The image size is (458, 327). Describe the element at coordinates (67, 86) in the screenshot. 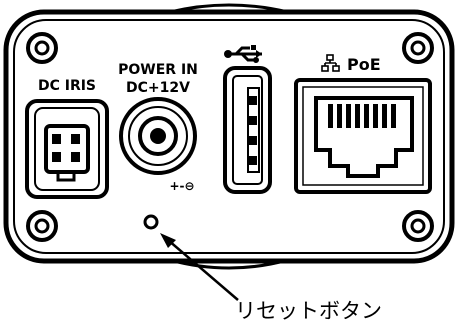

I see `dc-iris-label: DC IRIS` at that location.